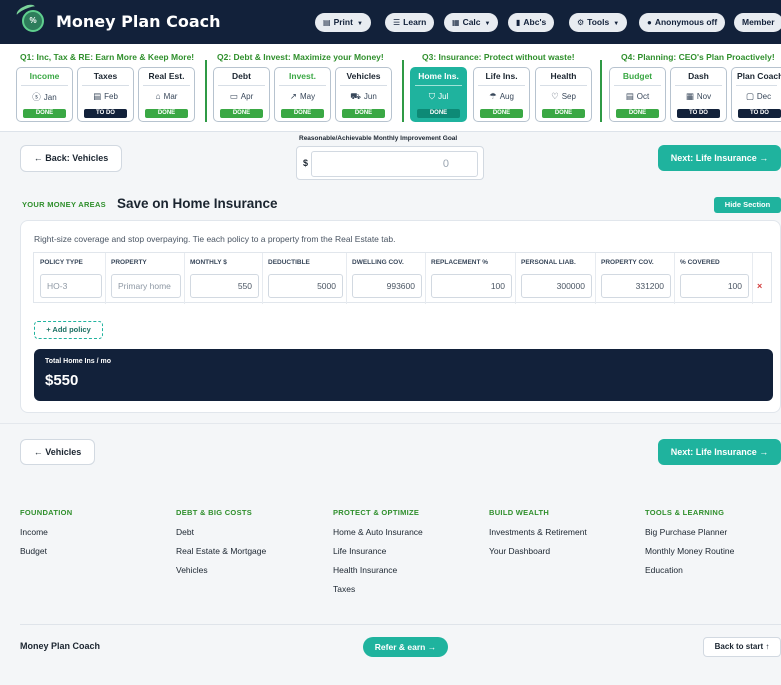 Image resolution: width=781 pixels, height=685 pixels. I want to click on month-label: Feb, so click(111, 96).